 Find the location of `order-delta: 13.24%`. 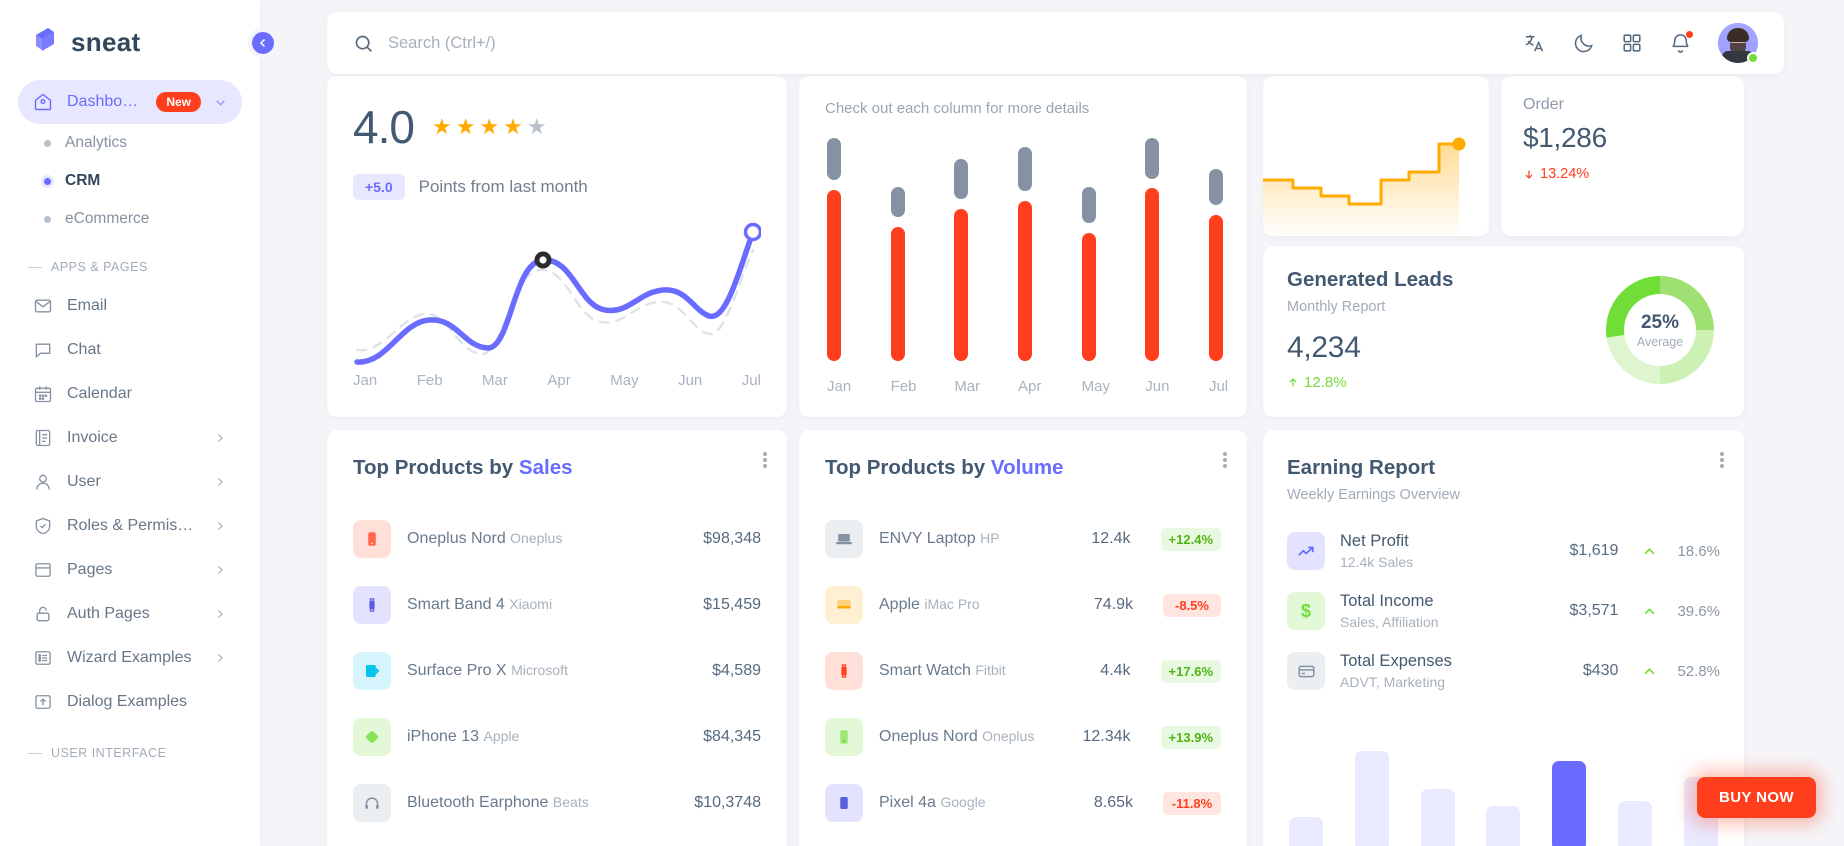

order-delta: 13.24% is located at coordinates (1622, 174).